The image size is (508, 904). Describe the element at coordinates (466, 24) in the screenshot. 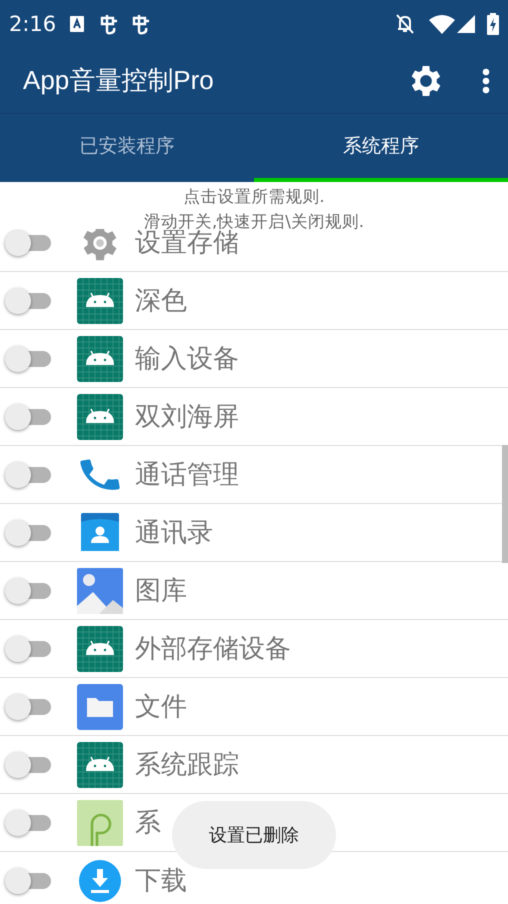

I see `signal-icon` at that location.